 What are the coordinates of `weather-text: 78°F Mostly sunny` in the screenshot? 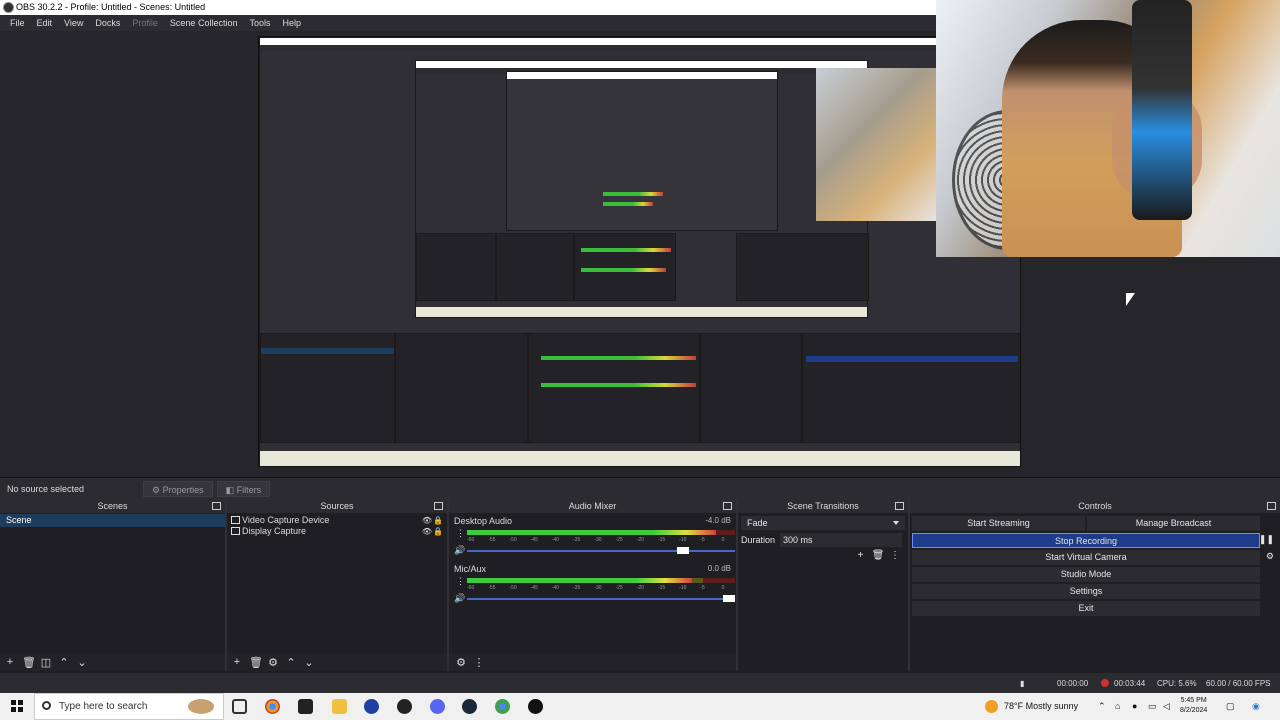 It's located at (1041, 706).